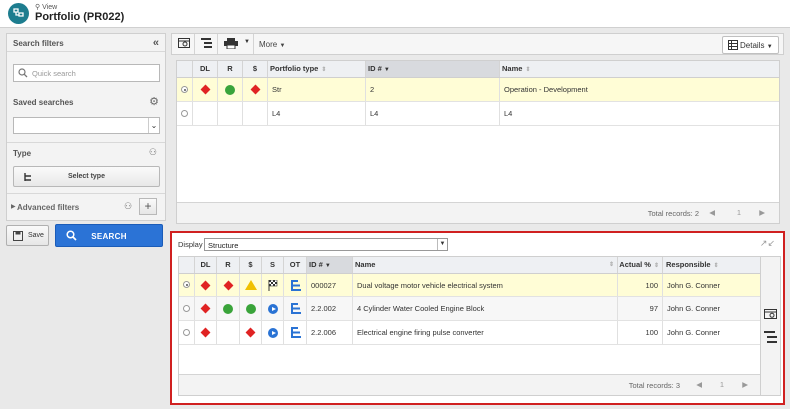  I want to click on column-header-portfolio-type: Portfolio type ⇕, so click(317, 69).